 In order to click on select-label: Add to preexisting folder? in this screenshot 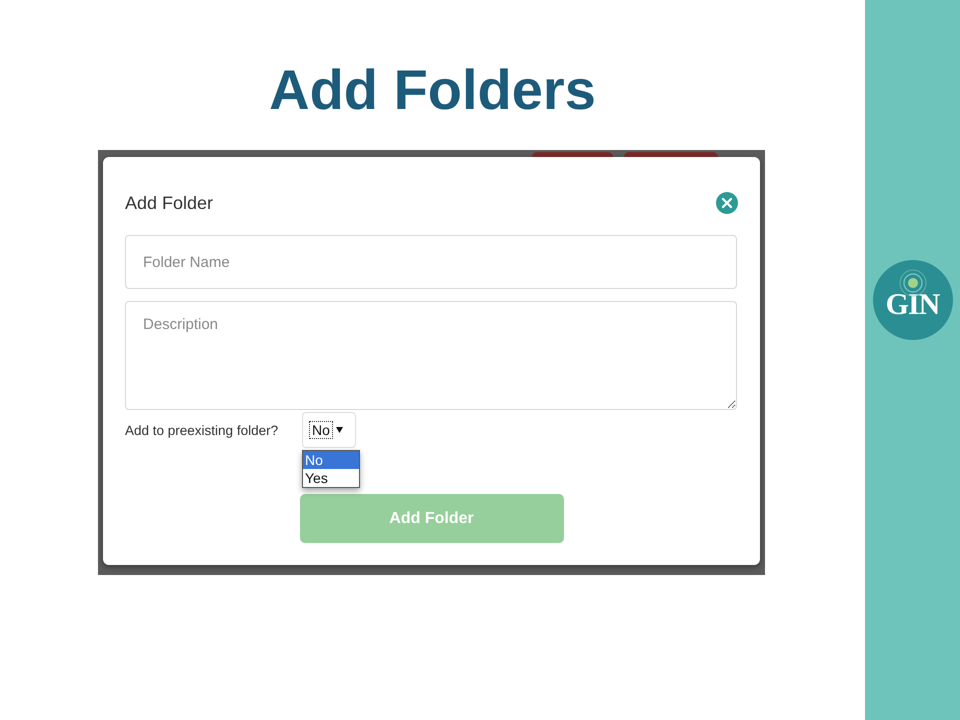, I will do `click(202, 430)`.